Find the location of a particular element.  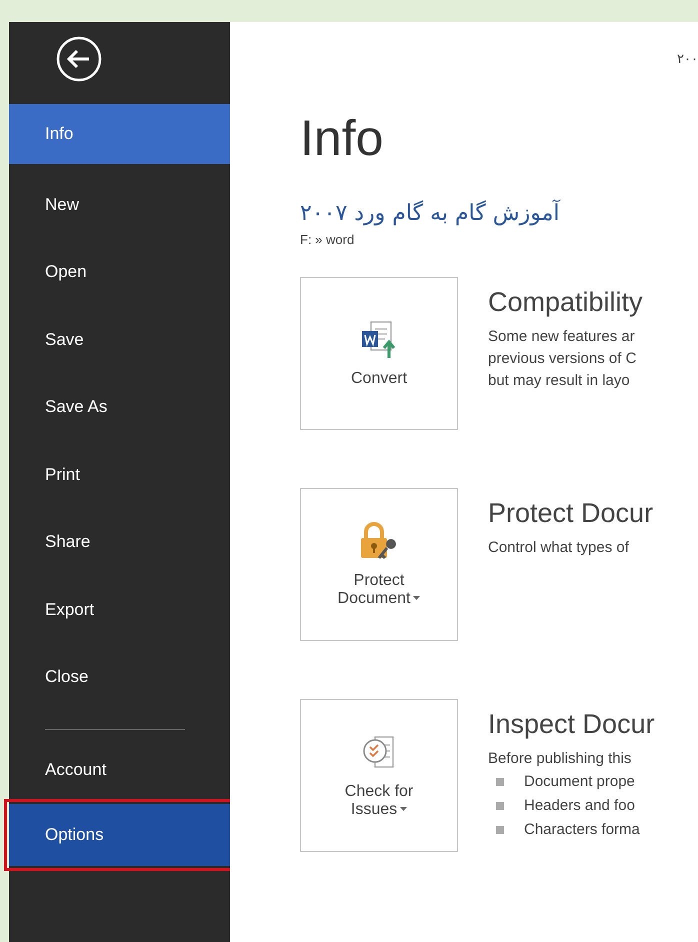

section-title: Protect Docur is located at coordinates (571, 513).